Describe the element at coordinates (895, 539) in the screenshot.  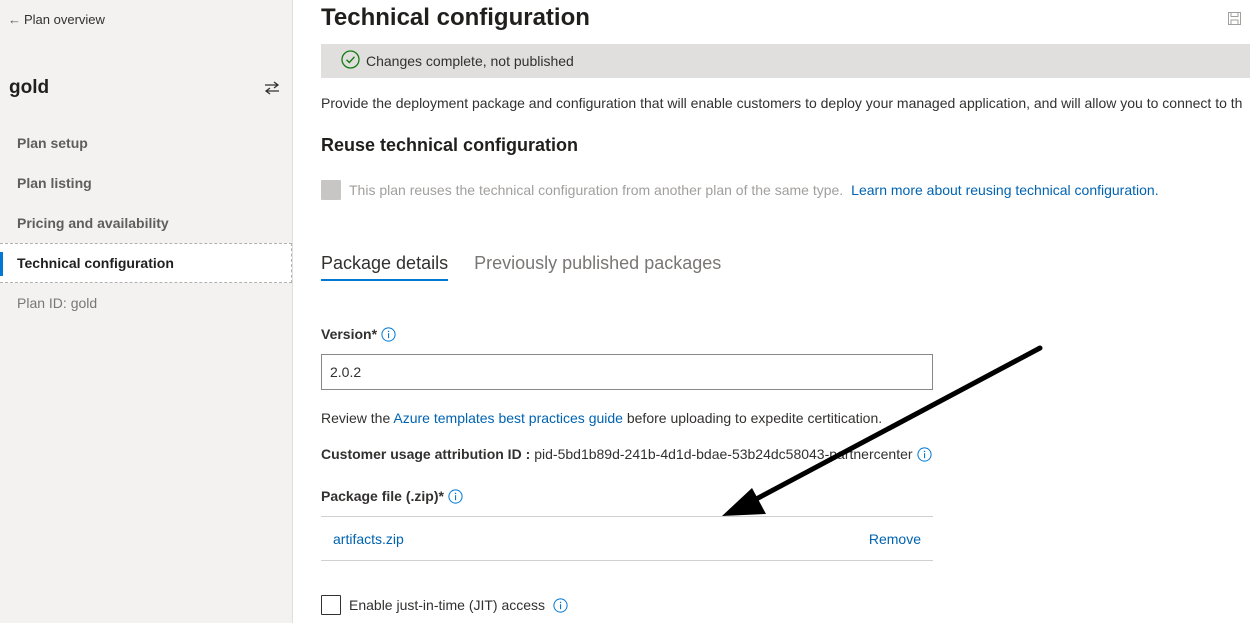
I see `remove-package-button: Remove` at that location.